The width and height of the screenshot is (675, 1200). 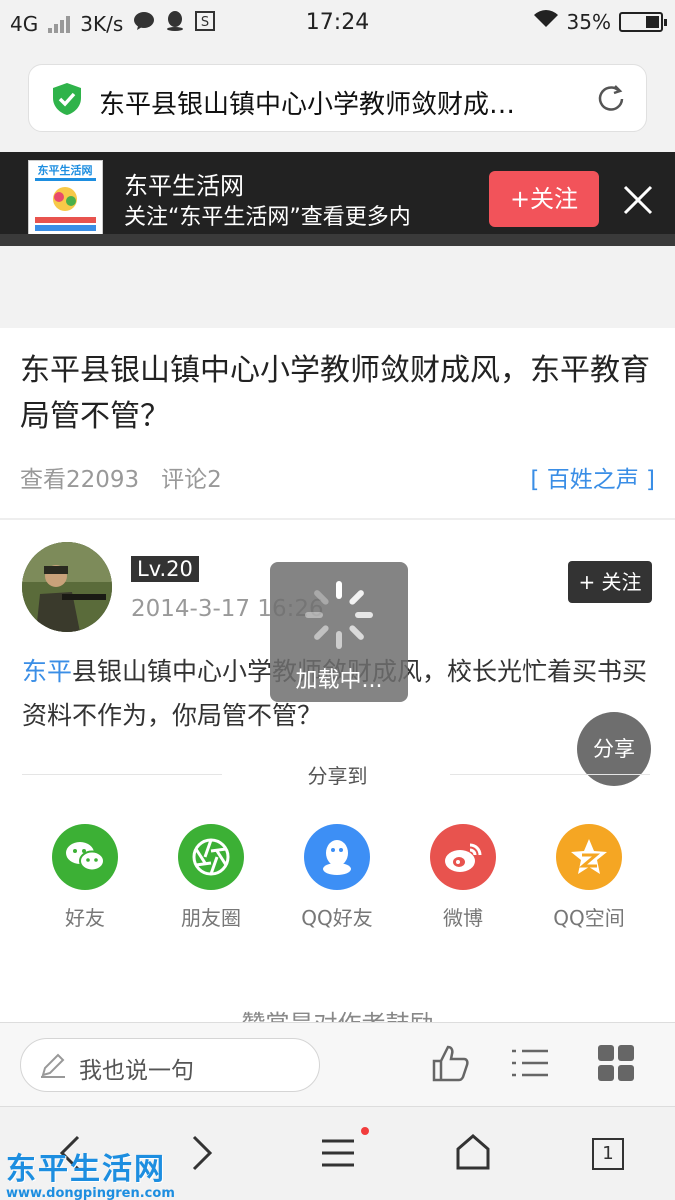 I want to click on qq-icon, so click(x=337, y=857).